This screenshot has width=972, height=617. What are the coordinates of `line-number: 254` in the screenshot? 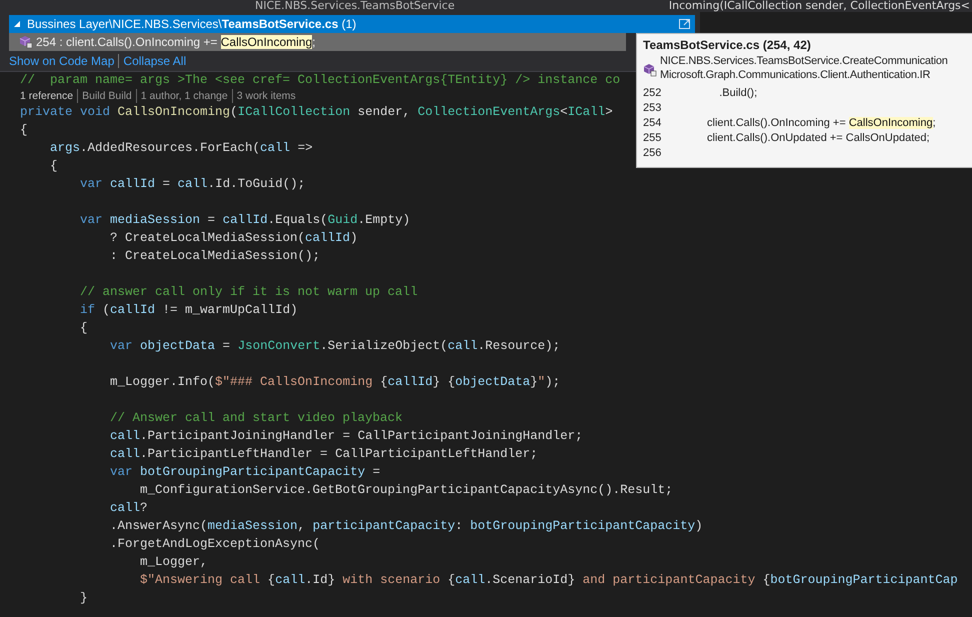 It's located at (652, 123).